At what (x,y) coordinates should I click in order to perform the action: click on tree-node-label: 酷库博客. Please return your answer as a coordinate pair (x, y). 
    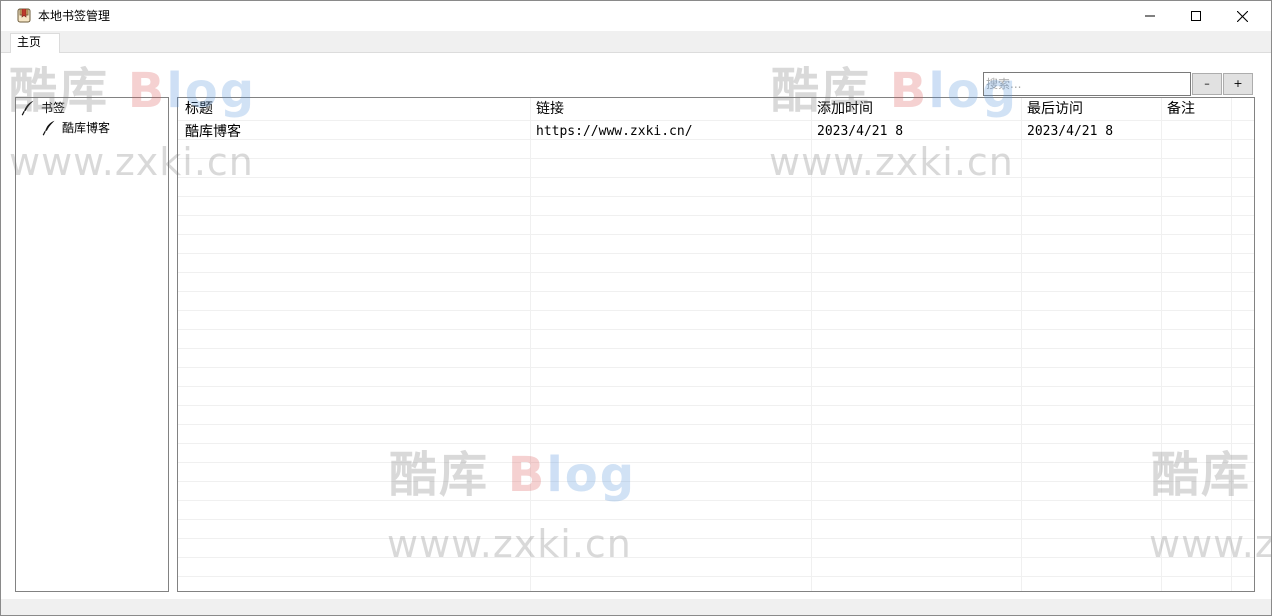
    Looking at the image, I should click on (86, 128).